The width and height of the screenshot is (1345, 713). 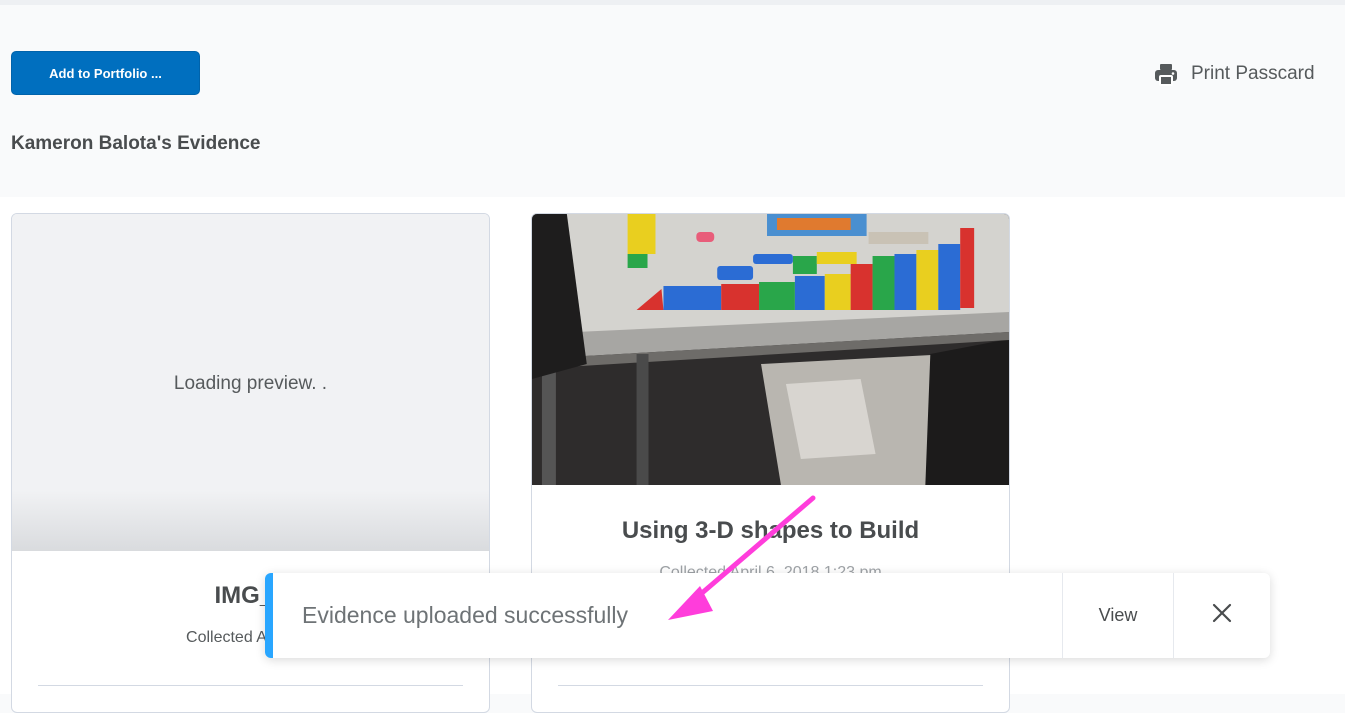 I want to click on card-title: Using 3-D shapes to Build, so click(x=770, y=531).